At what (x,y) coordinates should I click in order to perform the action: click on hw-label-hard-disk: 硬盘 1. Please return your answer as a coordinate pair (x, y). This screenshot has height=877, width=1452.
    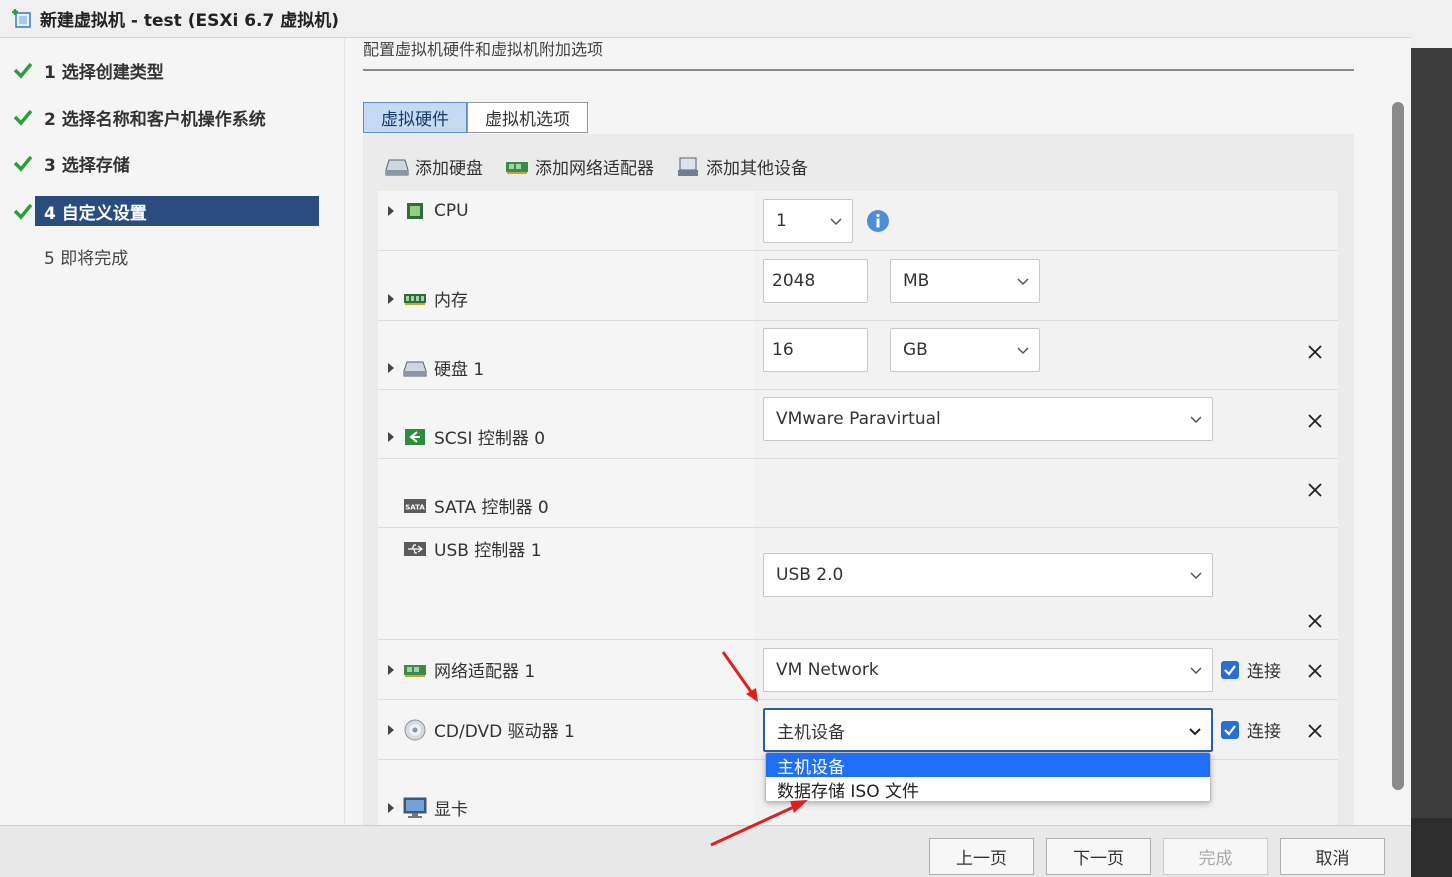
    Looking at the image, I should click on (436, 367).